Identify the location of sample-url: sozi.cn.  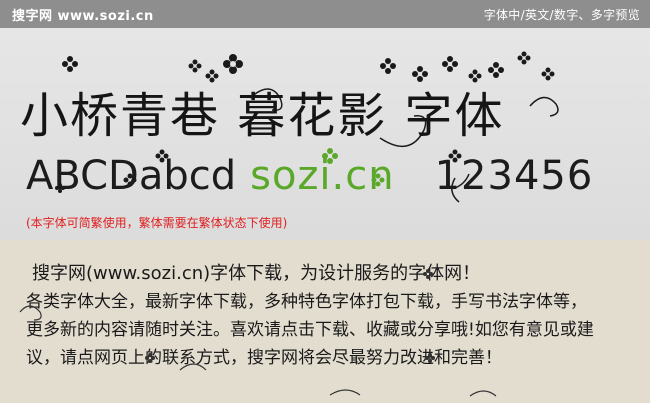
(322, 176).